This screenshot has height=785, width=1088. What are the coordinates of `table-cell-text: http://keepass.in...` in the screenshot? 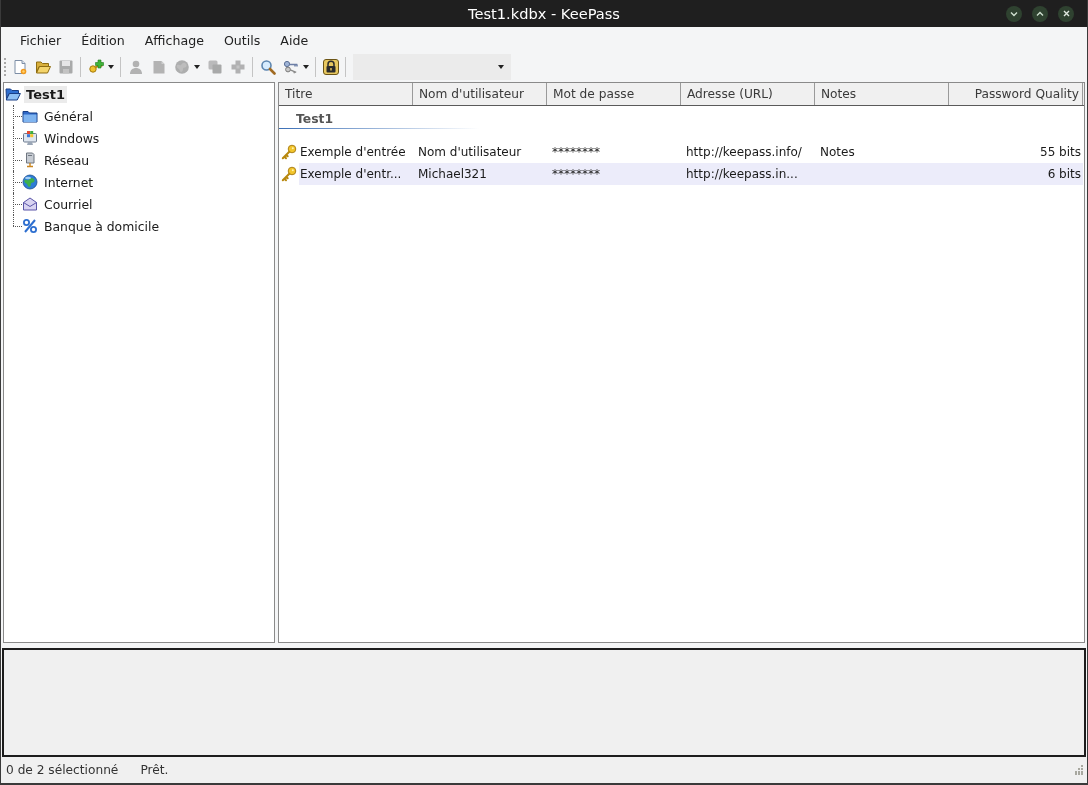 It's located at (742, 174).